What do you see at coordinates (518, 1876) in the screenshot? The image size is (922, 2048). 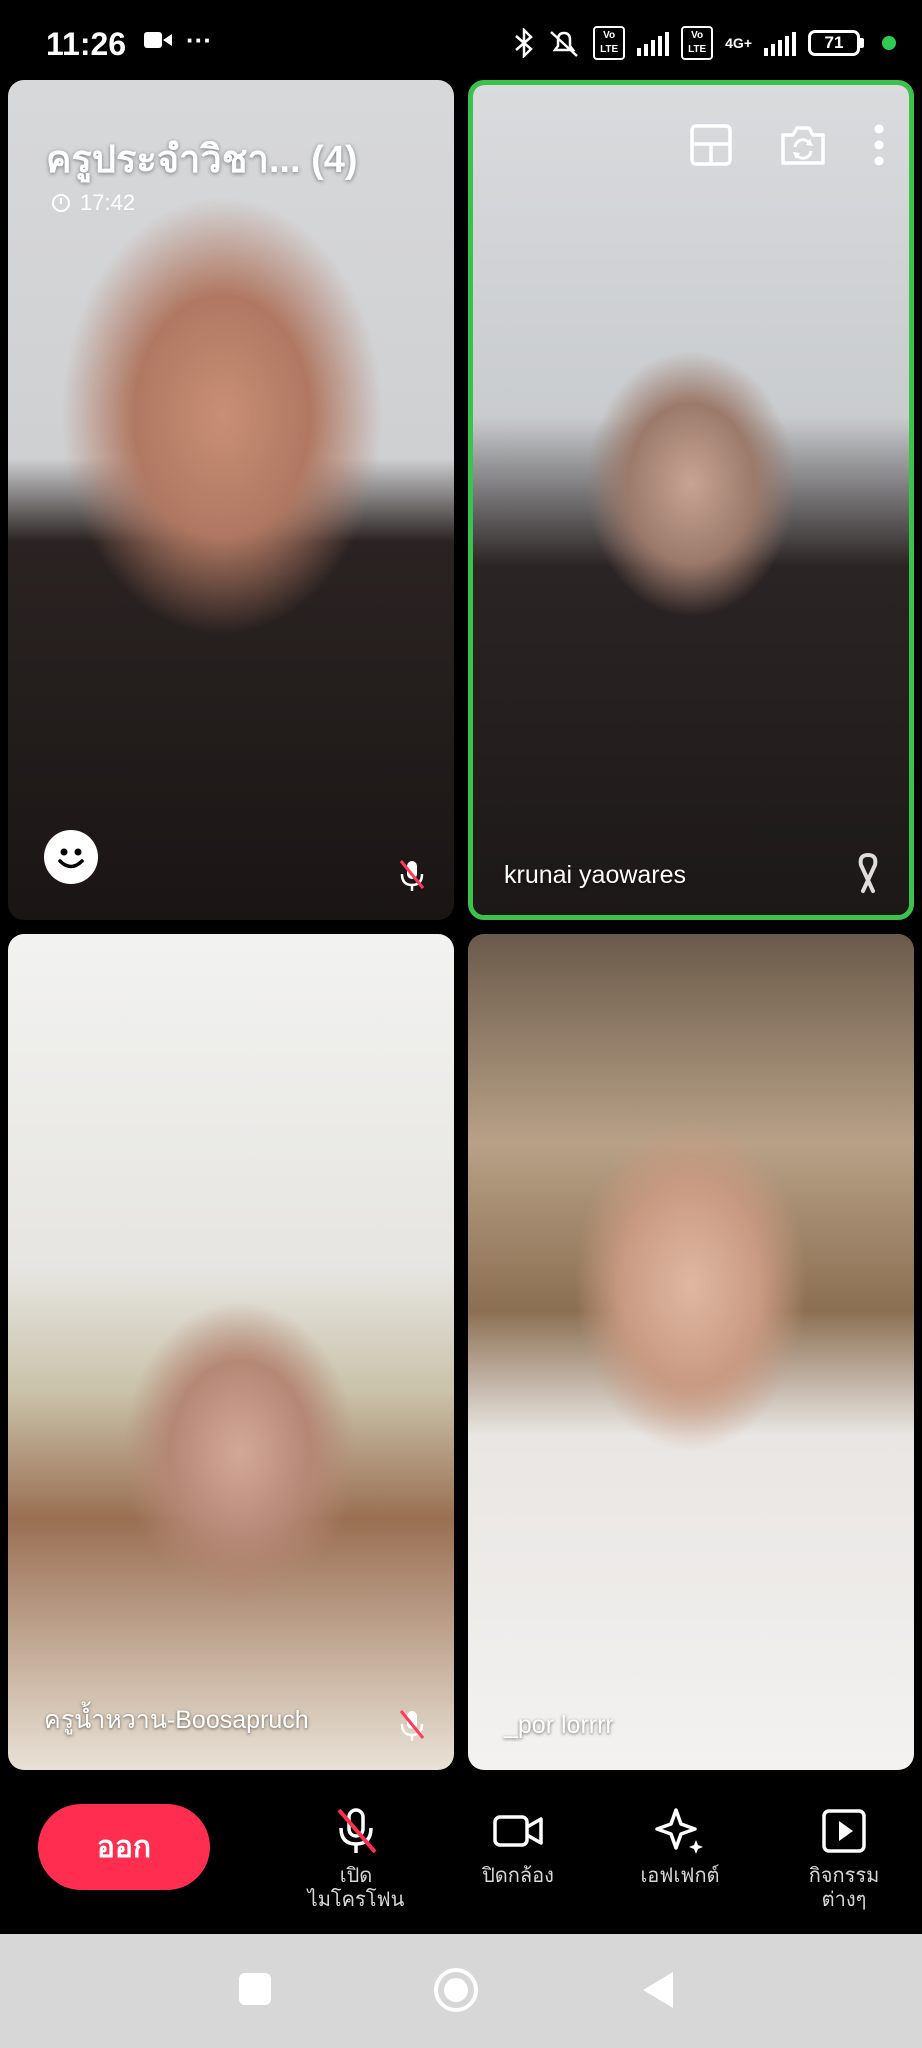 I see `camera-toggle-label: ปิดกล้อง` at bounding box center [518, 1876].